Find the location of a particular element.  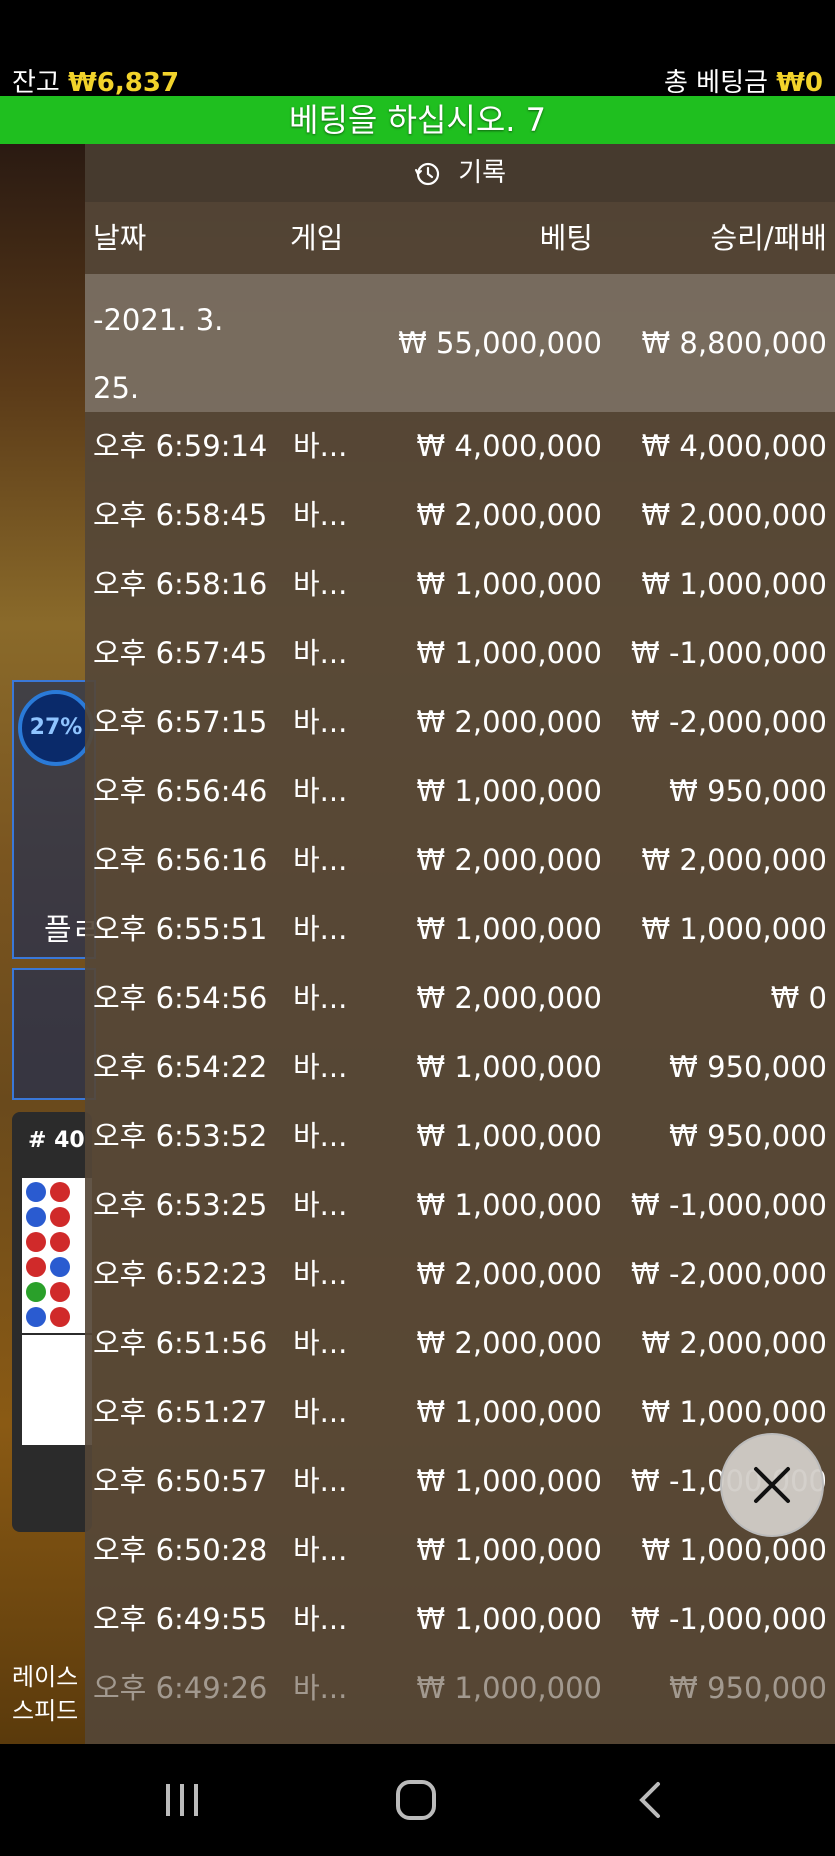

row-time: 오후 6:55:51 is located at coordinates (180, 929).